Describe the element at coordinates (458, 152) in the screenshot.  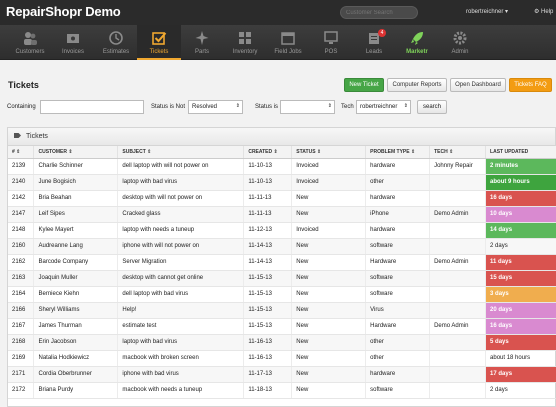
I see `column-header: TECH ⇕` at that location.